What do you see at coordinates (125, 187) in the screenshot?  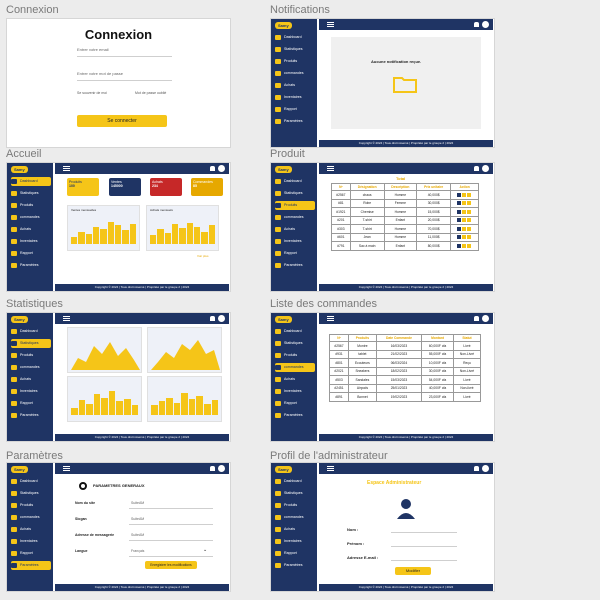 I see `stat-card-sales: Ventes 145000` at bounding box center [125, 187].